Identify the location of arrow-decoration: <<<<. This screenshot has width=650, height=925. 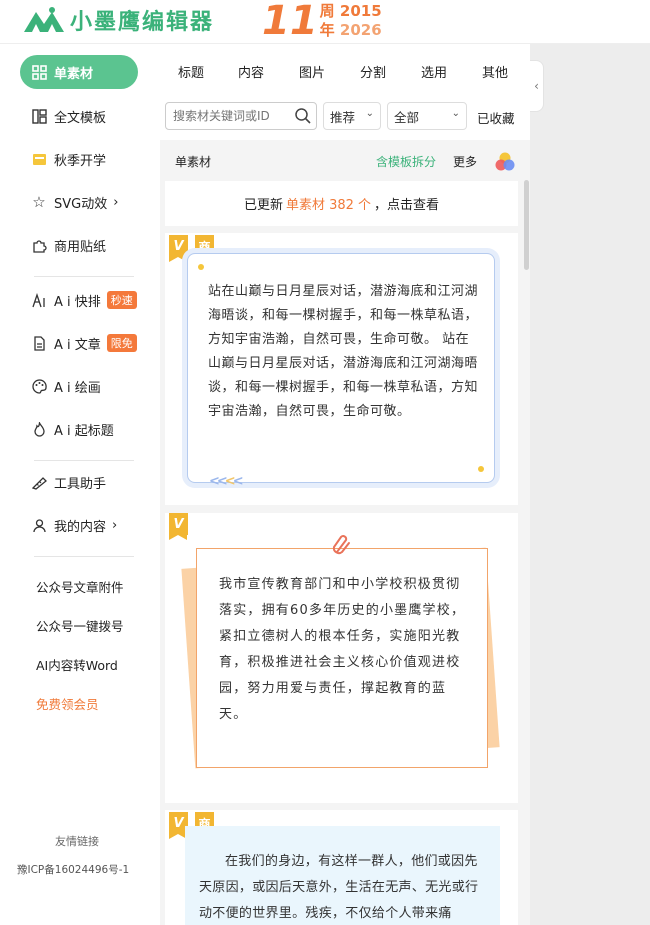
(226, 481).